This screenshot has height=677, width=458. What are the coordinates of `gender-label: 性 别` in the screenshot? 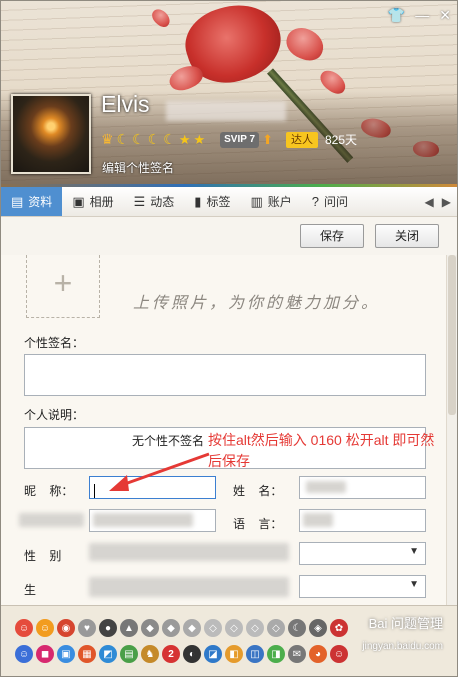 It's located at (43, 556).